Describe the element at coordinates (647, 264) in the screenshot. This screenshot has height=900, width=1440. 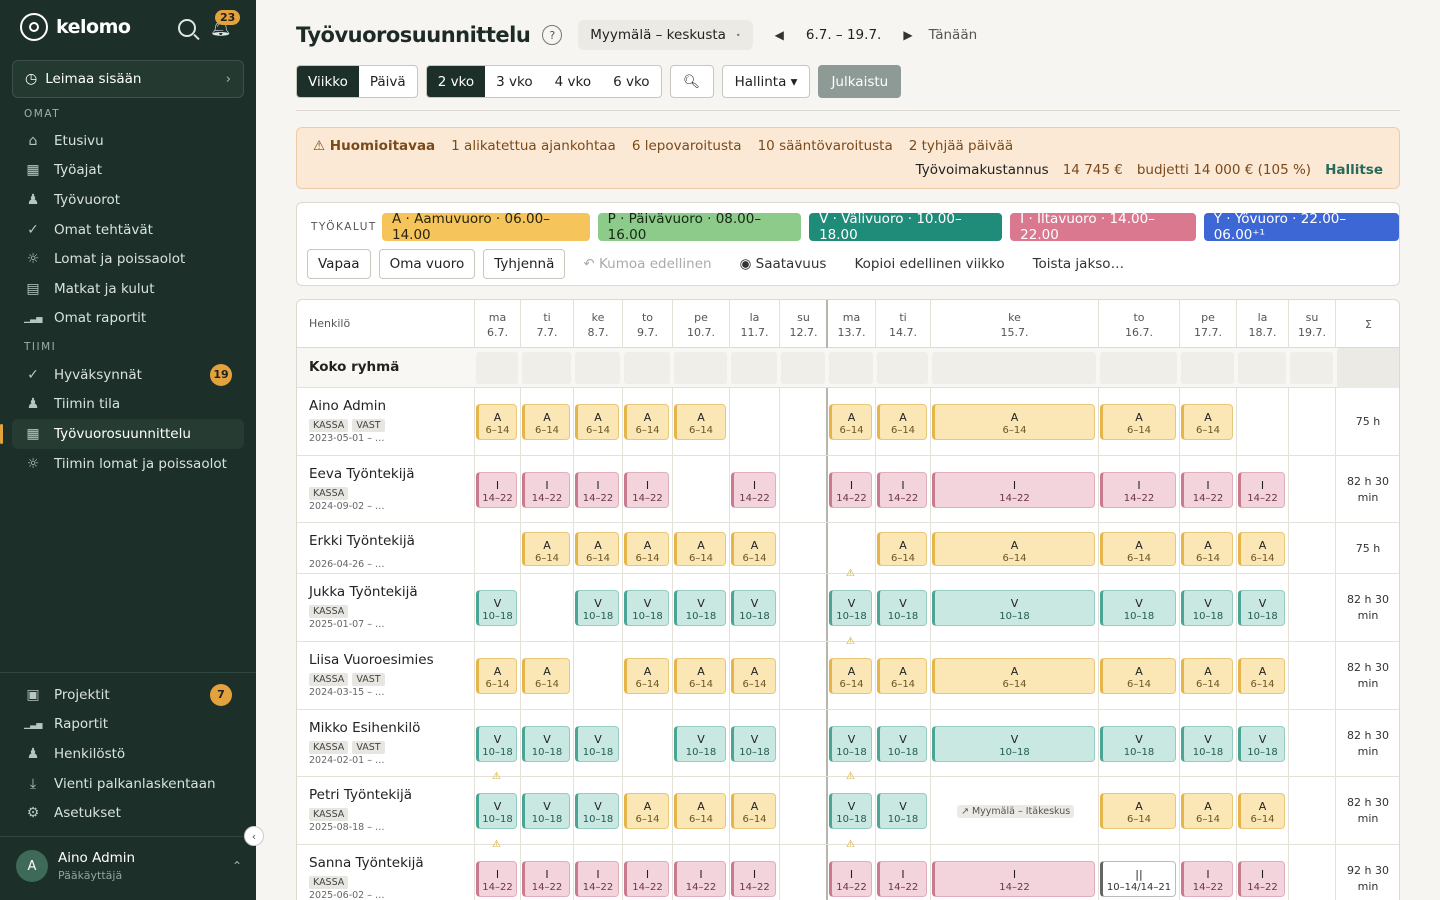
I see `undo-button: ↶ Kumoa edellinen` at that location.